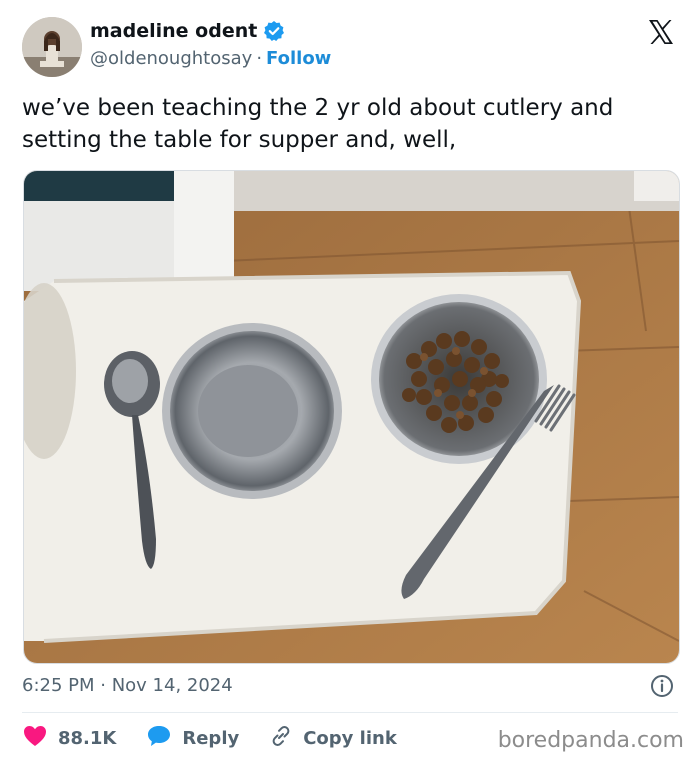 This screenshot has width=700, height=765. What do you see at coordinates (211, 738) in the screenshot?
I see `reply-label: Reply` at bounding box center [211, 738].